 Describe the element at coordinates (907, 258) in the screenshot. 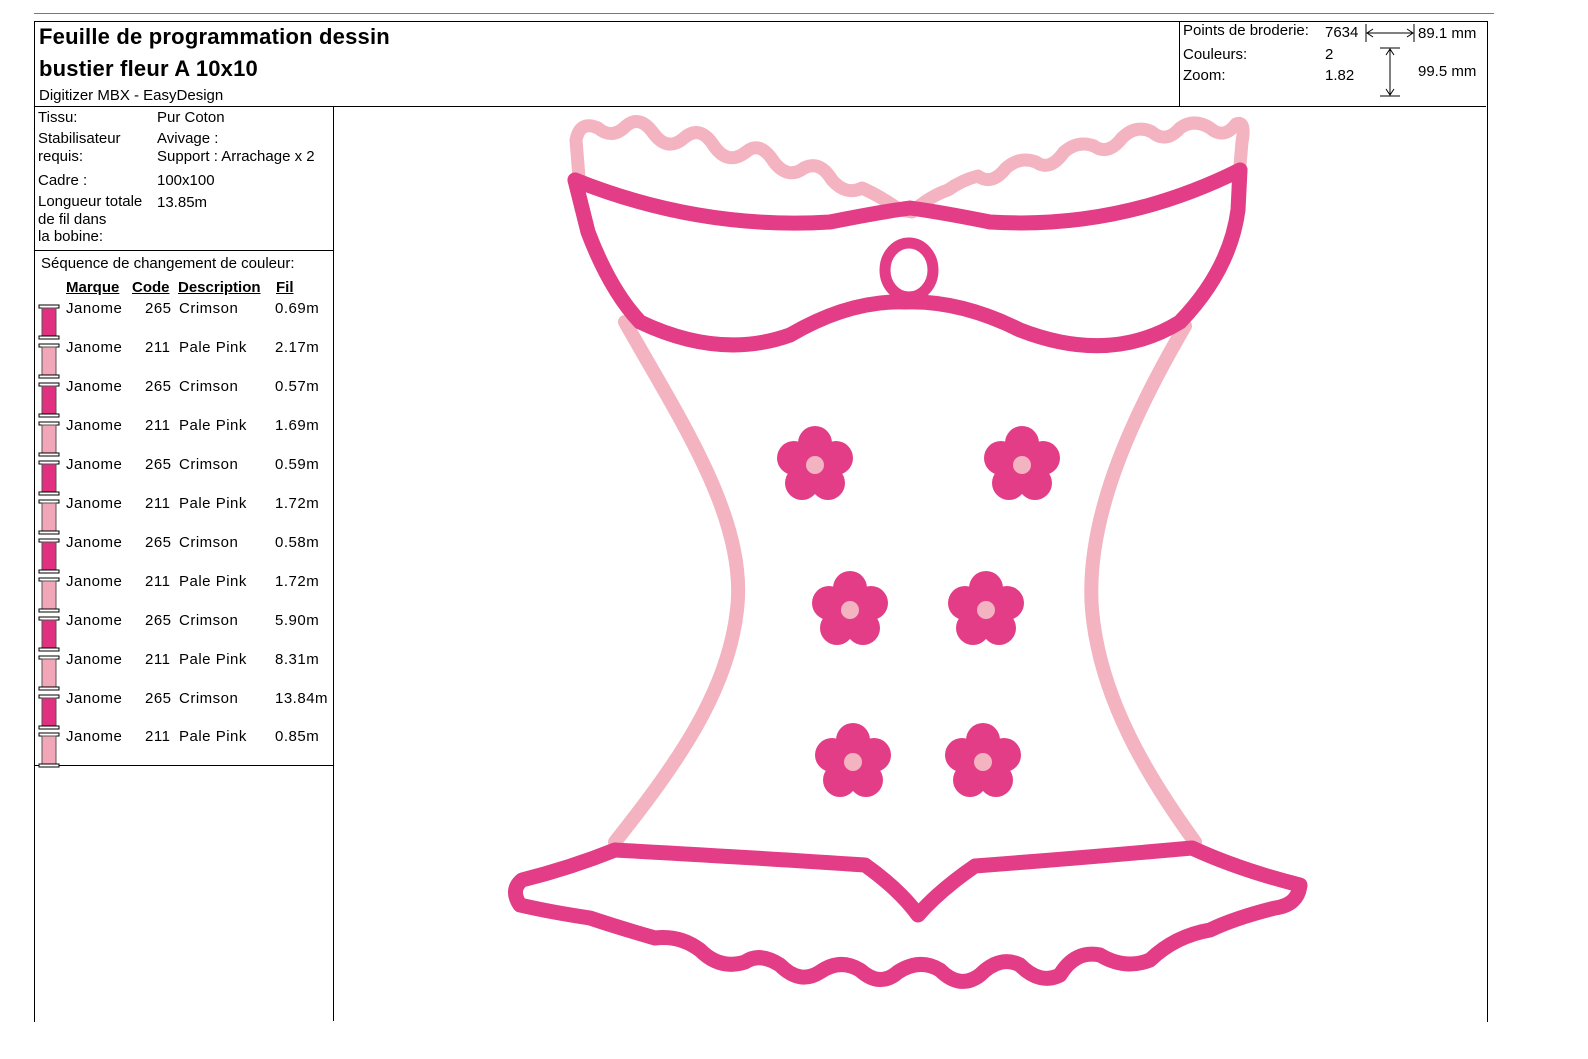

I see `cup-band` at that location.